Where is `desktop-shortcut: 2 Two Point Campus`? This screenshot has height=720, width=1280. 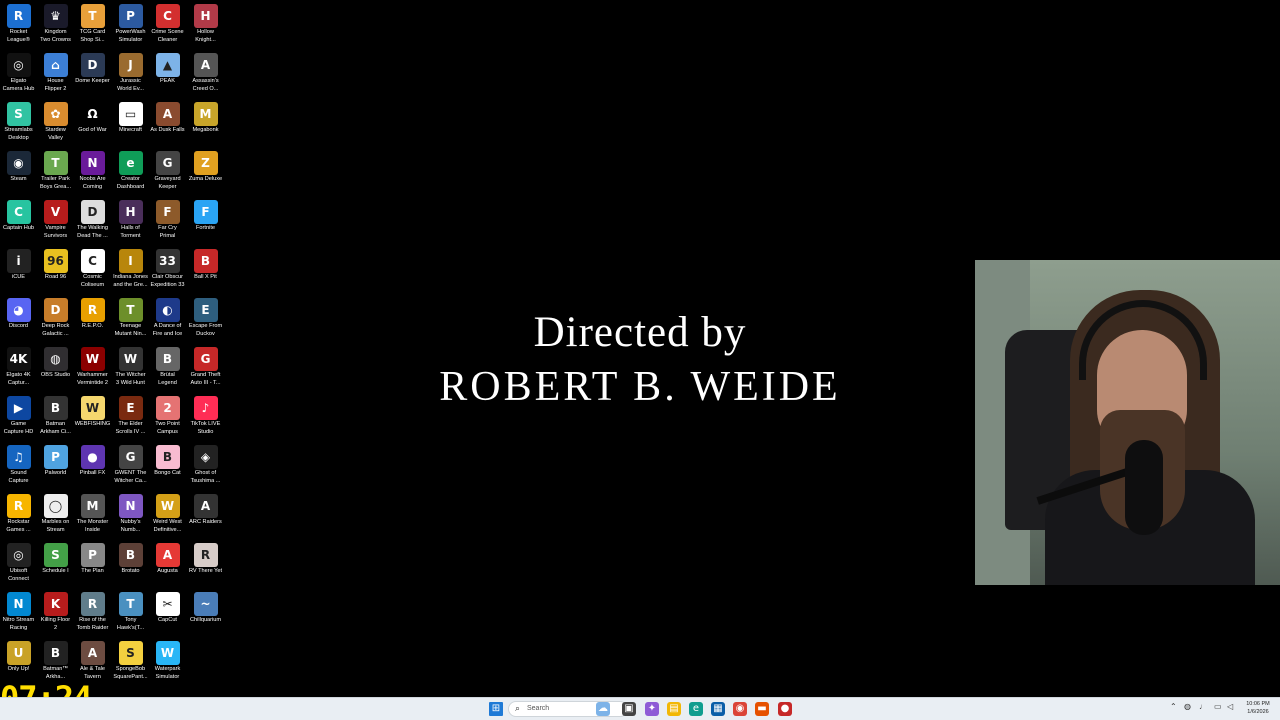 desktop-shortcut: 2 Two Point Campus is located at coordinates (167, 418).